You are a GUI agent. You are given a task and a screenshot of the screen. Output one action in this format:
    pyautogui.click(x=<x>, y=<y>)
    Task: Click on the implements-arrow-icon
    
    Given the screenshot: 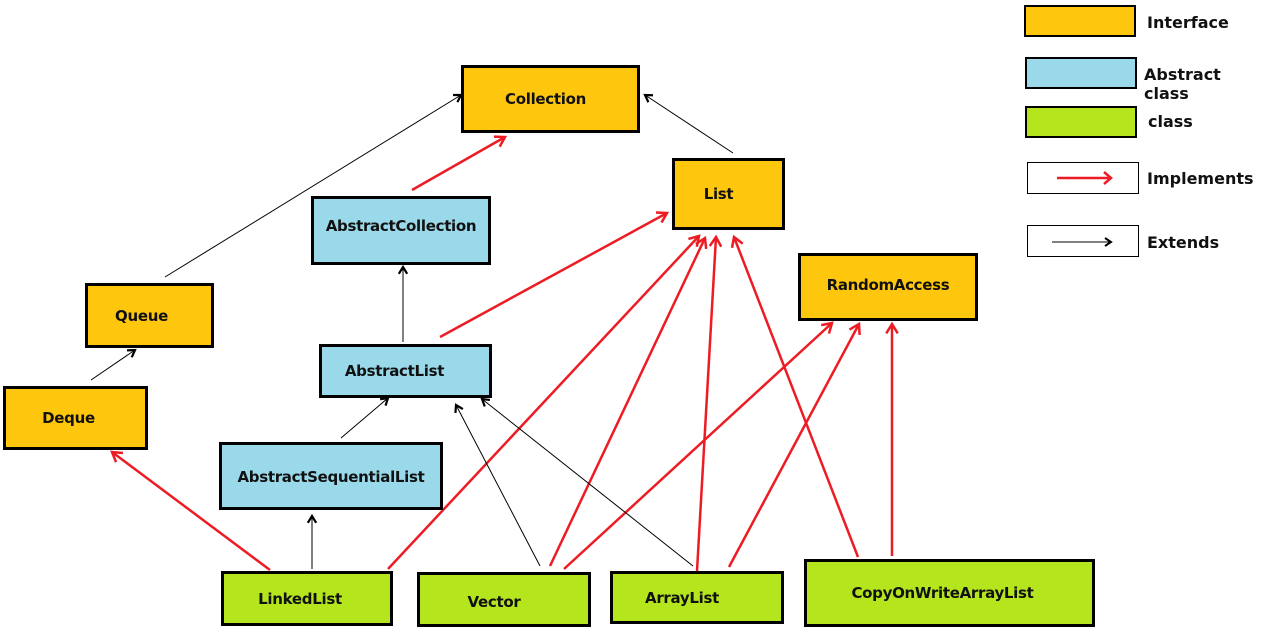 What is the action you would take?
    pyautogui.click(x=1085, y=178)
    